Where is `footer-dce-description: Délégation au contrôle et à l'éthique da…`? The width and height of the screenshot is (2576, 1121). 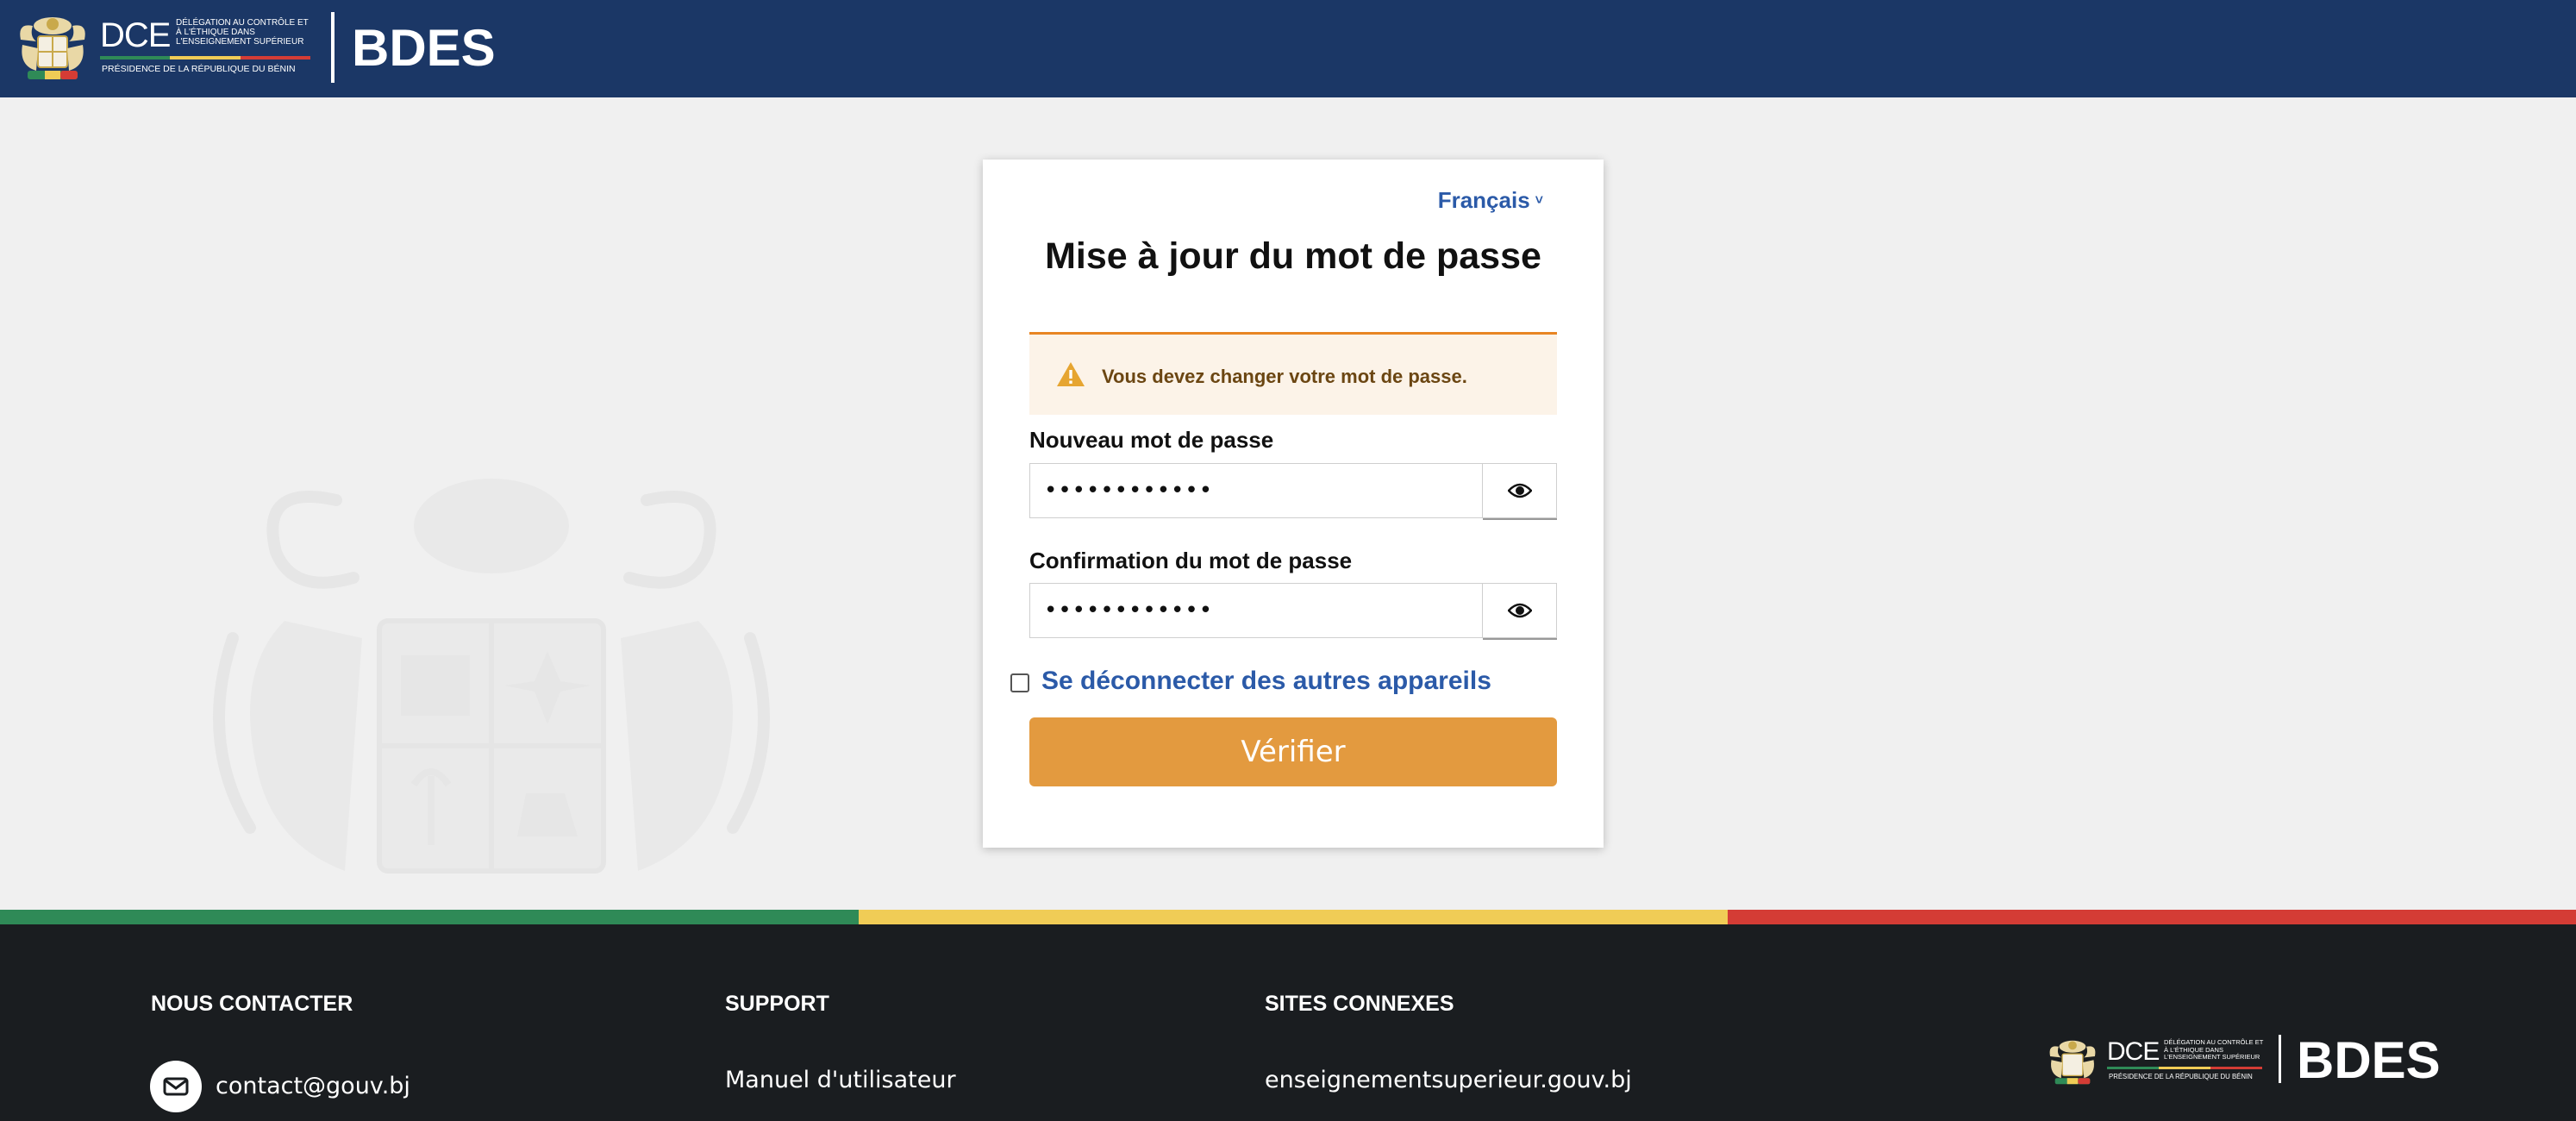
footer-dce-description: Délégation au contrôle et à l'éthique da… is located at coordinates (2214, 1049).